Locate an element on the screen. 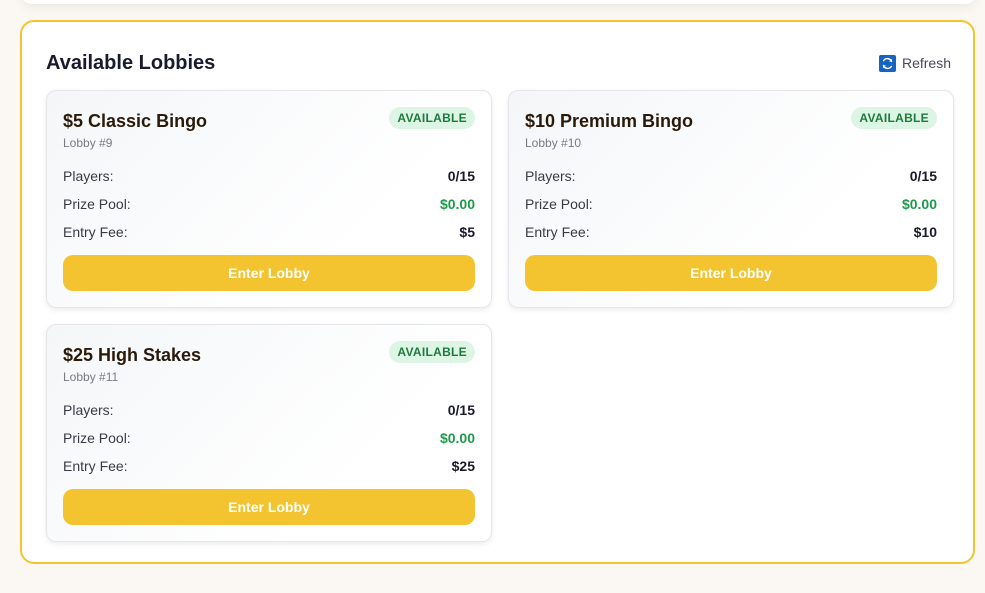 Image resolution: width=985 pixels, height=593 pixels. fee-value: $5 is located at coordinates (467, 232).